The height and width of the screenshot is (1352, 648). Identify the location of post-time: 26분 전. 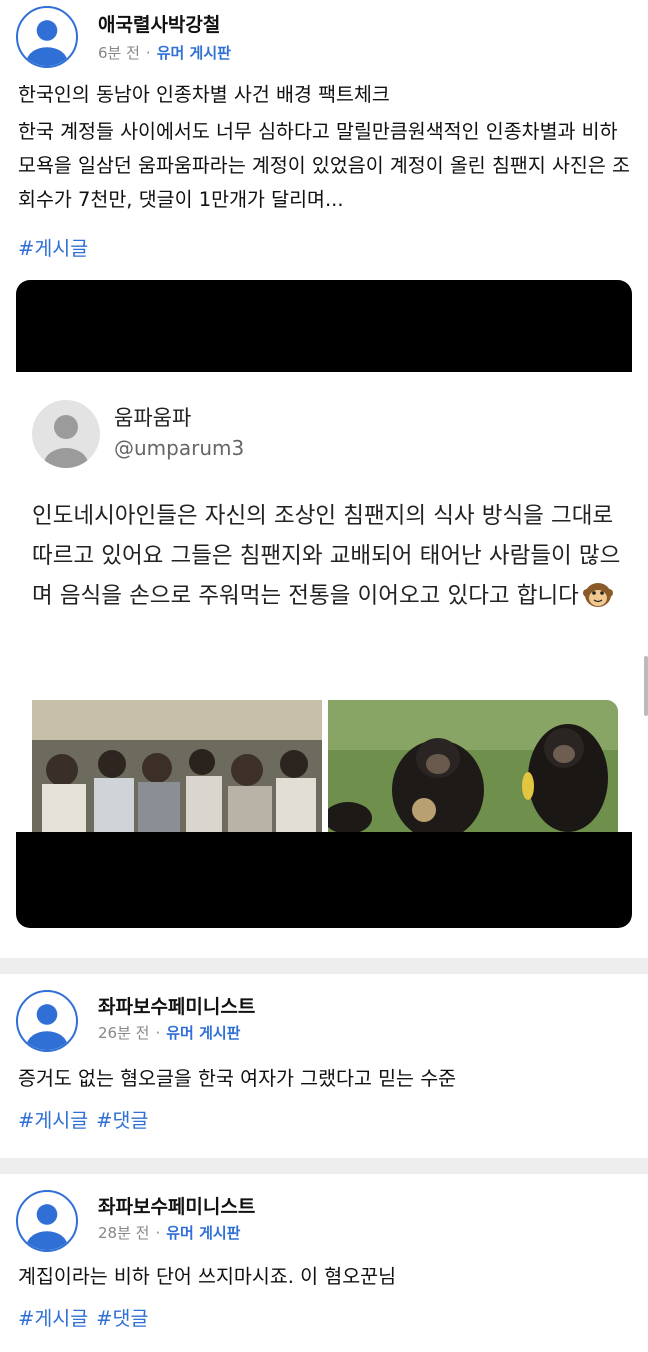
(124, 1033).